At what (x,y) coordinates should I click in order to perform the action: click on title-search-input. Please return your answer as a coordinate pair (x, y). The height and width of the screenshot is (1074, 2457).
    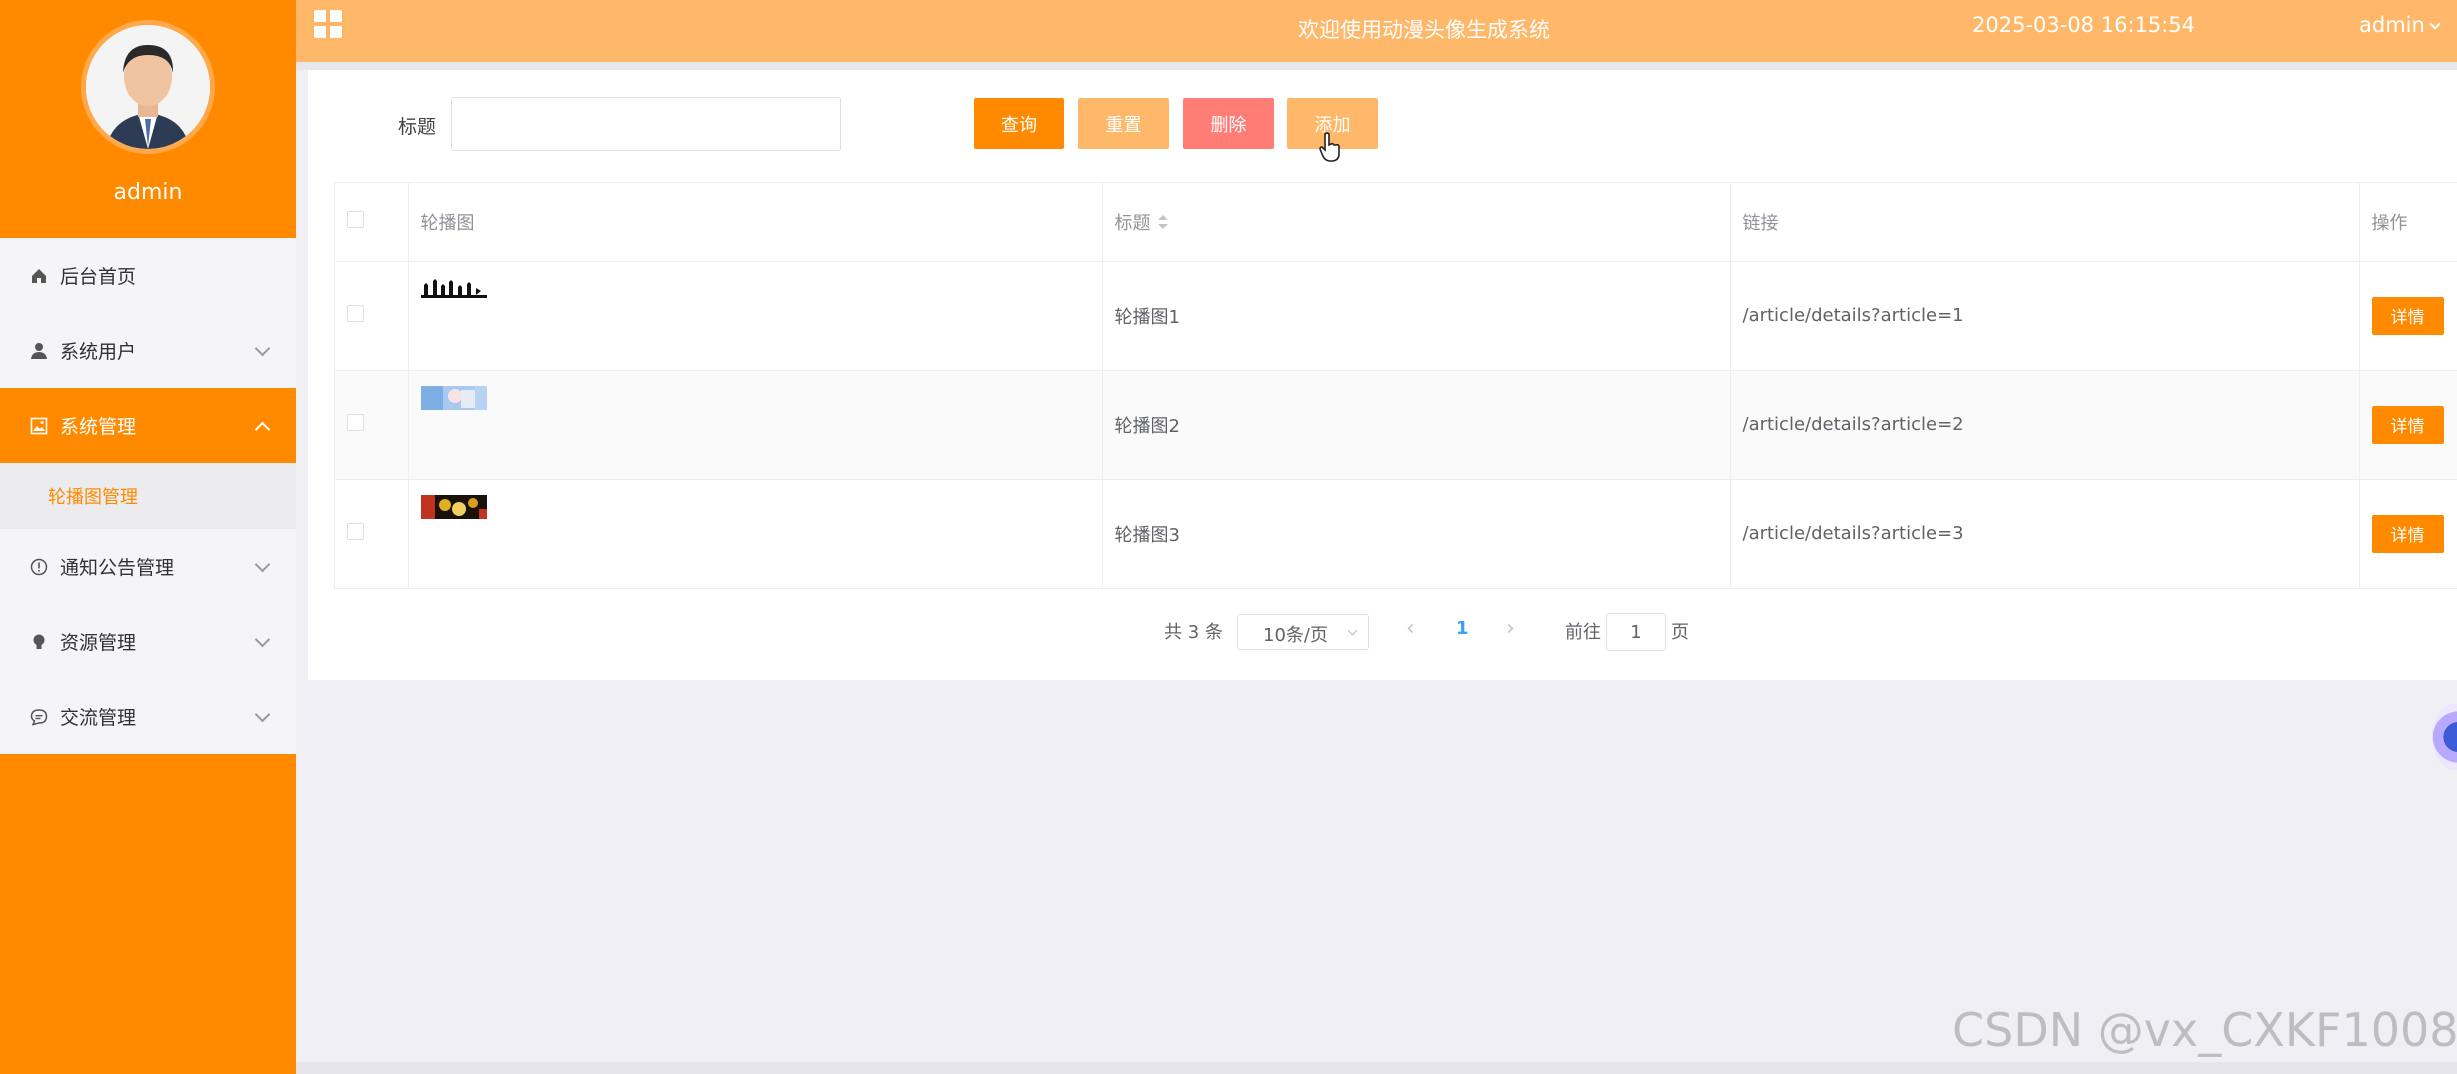
    Looking at the image, I should click on (646, 124).